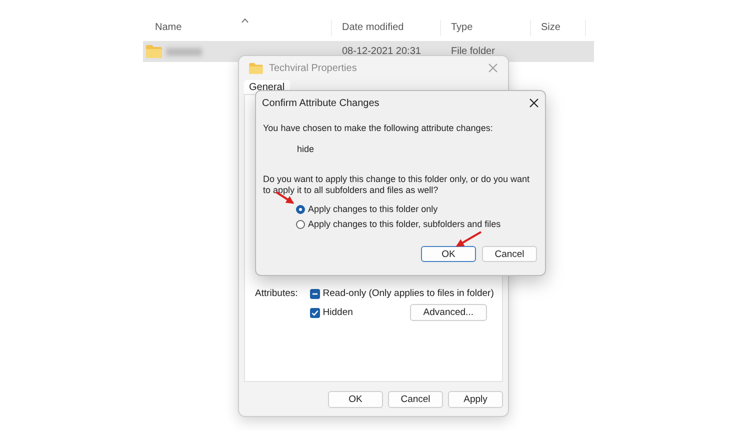 The image size is (740, 431). Describe the element at coordinates (469, 239) in the screenshot. I see `annotation-arrow` at that location.